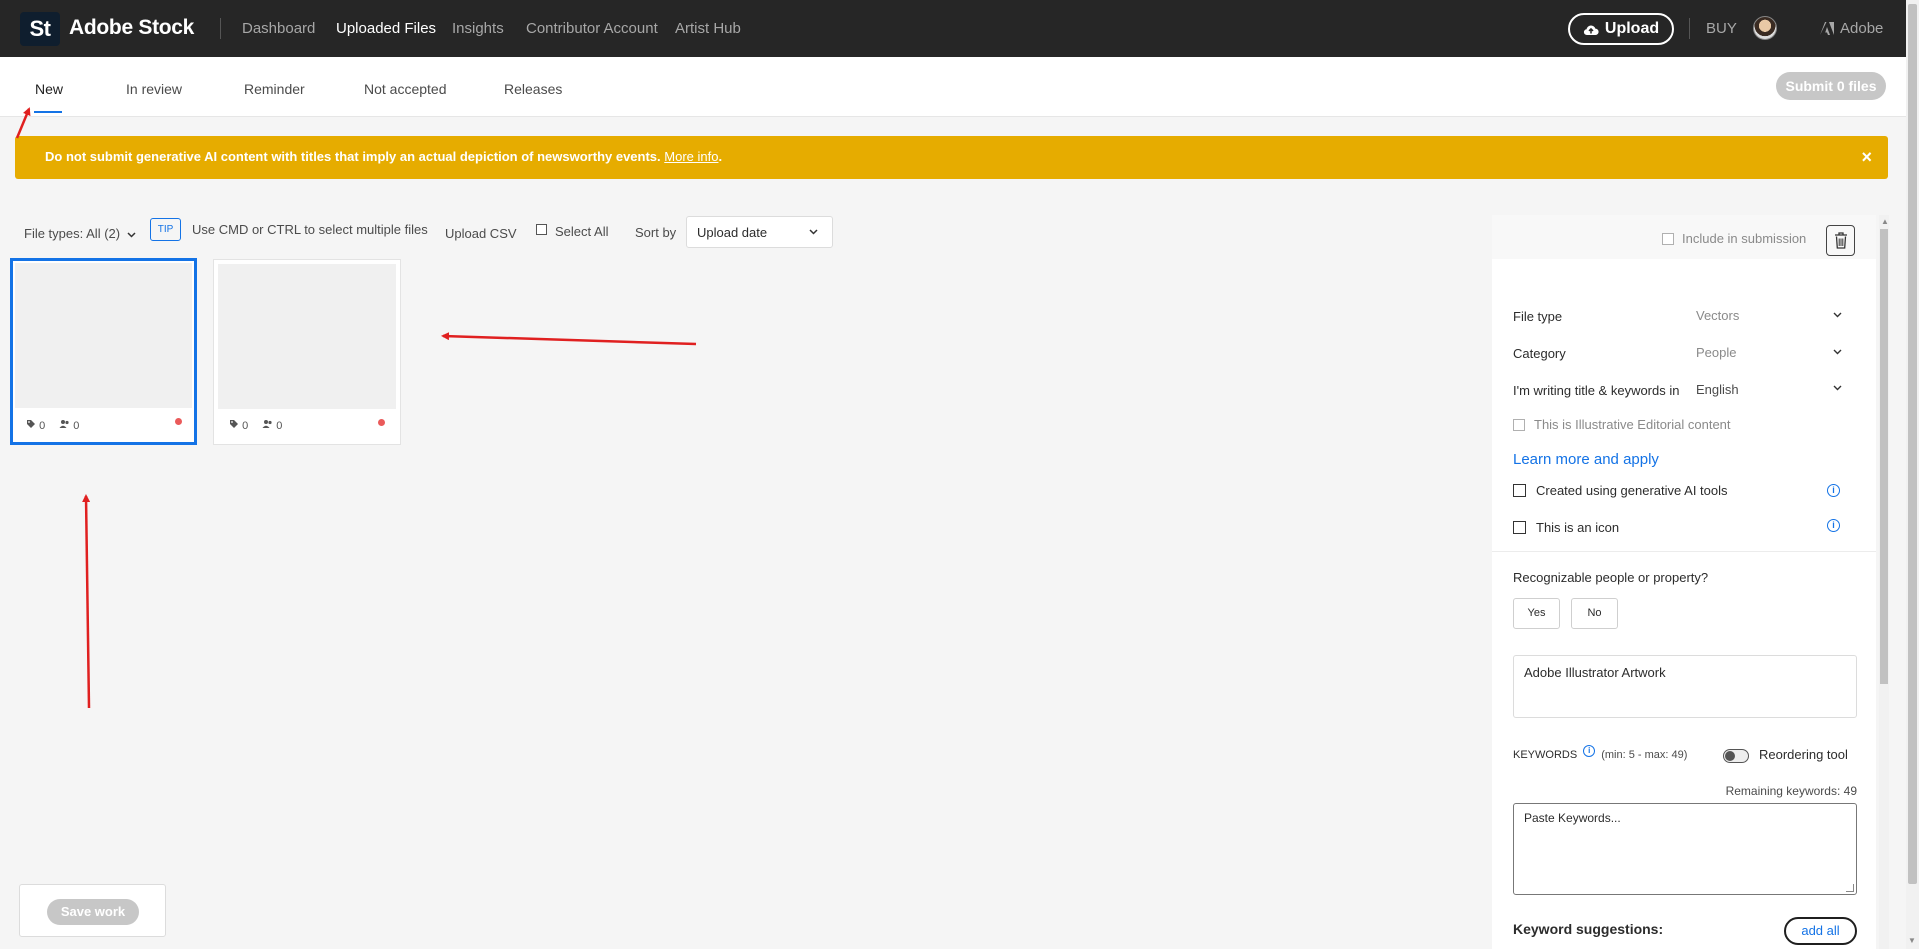  I want to click on generative-ai-checkbox: Created using generative AI tools, so click(1620, 490).